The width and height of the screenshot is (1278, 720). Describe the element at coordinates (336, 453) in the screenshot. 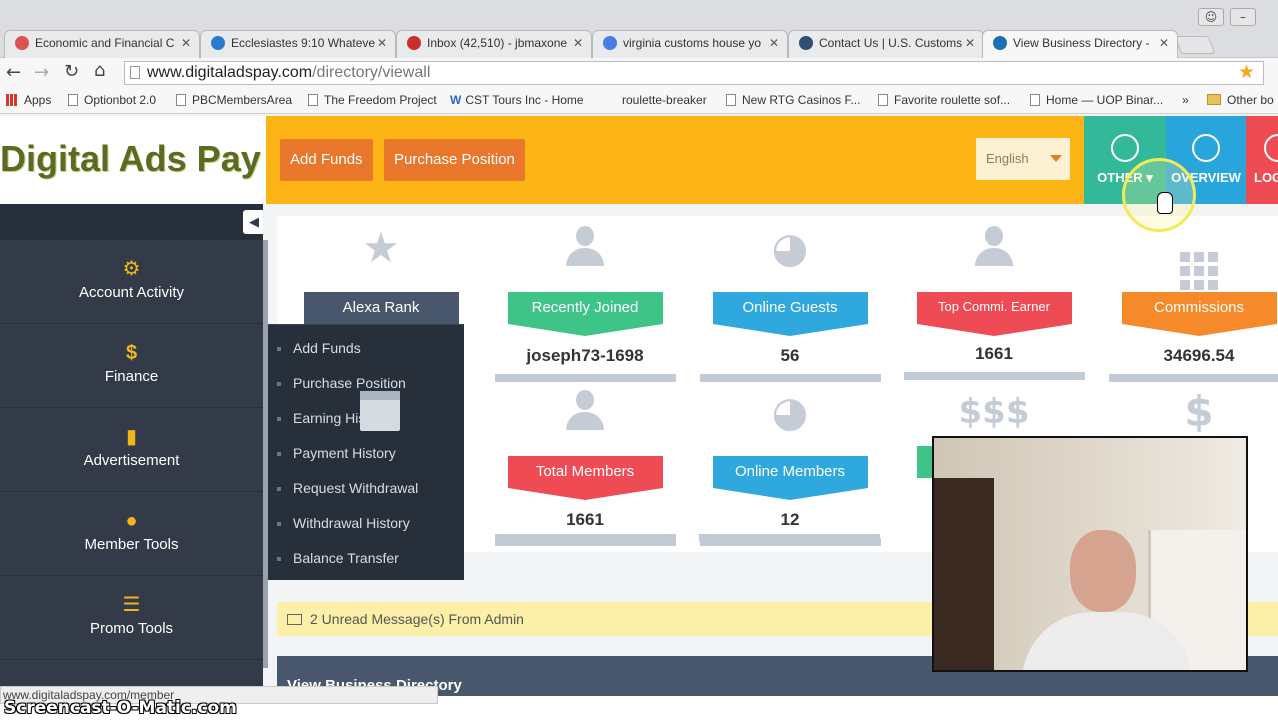

I see `submenu-payment-history: Payment History` at that location.